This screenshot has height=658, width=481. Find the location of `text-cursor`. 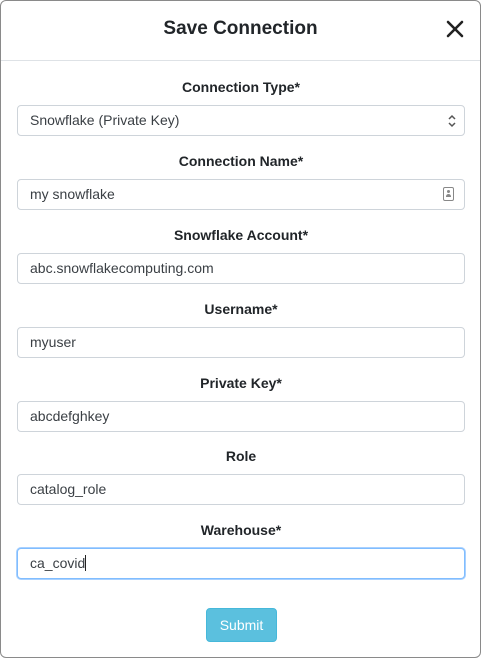

text-cursor is located at coordinates (86, 563).